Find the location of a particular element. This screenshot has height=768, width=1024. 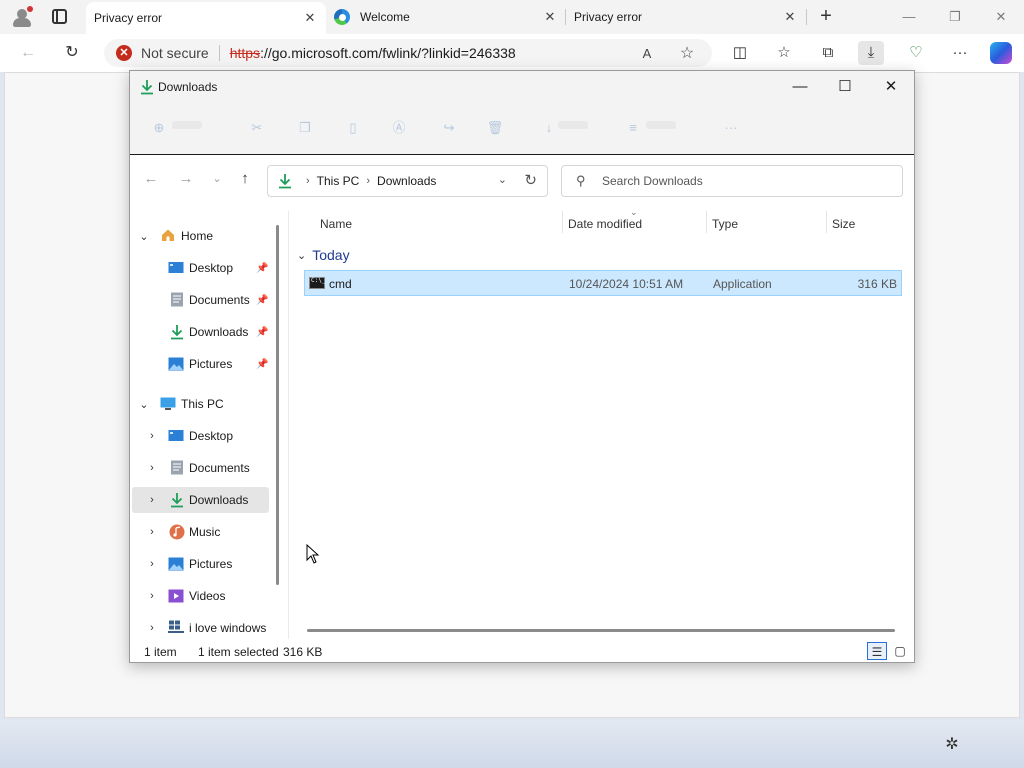

sidebar-item-pictures-pinned: Pictures 📌 is located at coordinates (200, 364).